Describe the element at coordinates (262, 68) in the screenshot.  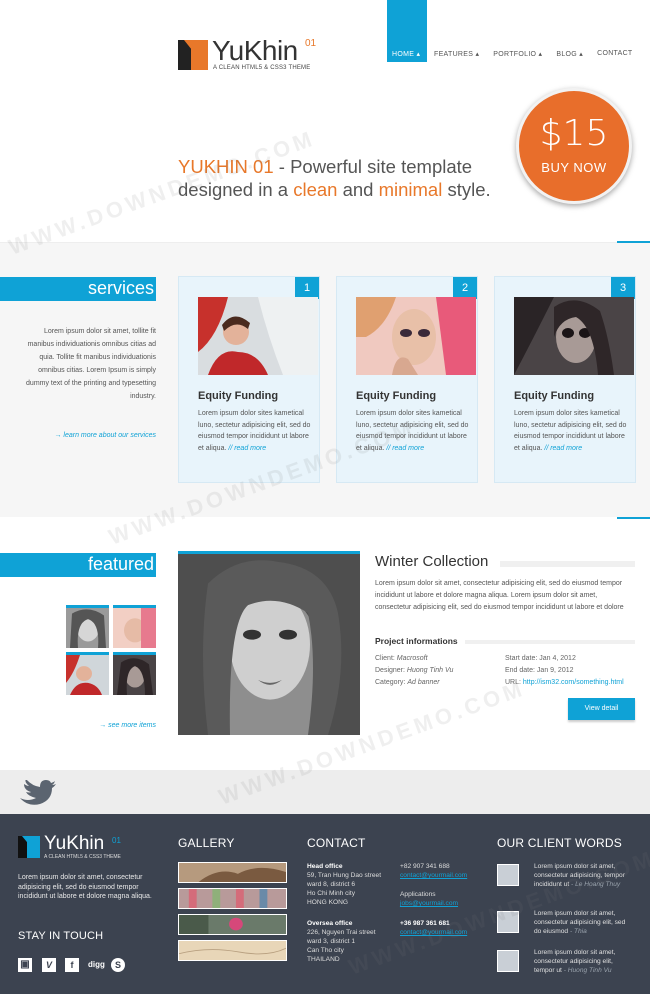
I see `logo-tagline: A CLEAN HTML5 & CSS3 THEME` at that location.